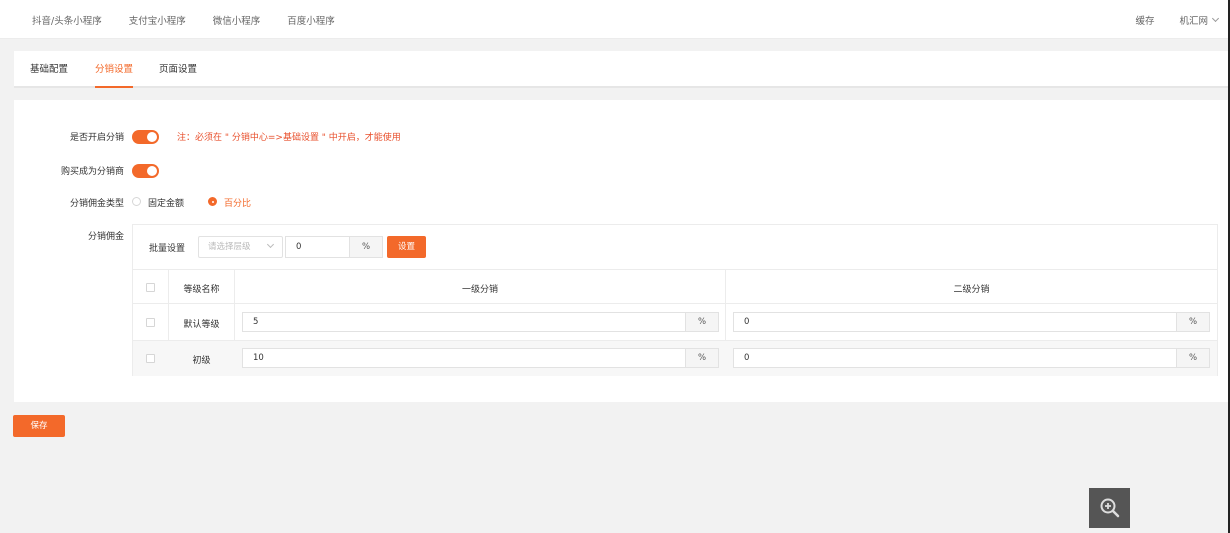 The image size is (1230, 533). What do you see at coordinates (406, 247) in the screenshot?
I see `batch-set-button: 设置` at bounding box center [406, 247].